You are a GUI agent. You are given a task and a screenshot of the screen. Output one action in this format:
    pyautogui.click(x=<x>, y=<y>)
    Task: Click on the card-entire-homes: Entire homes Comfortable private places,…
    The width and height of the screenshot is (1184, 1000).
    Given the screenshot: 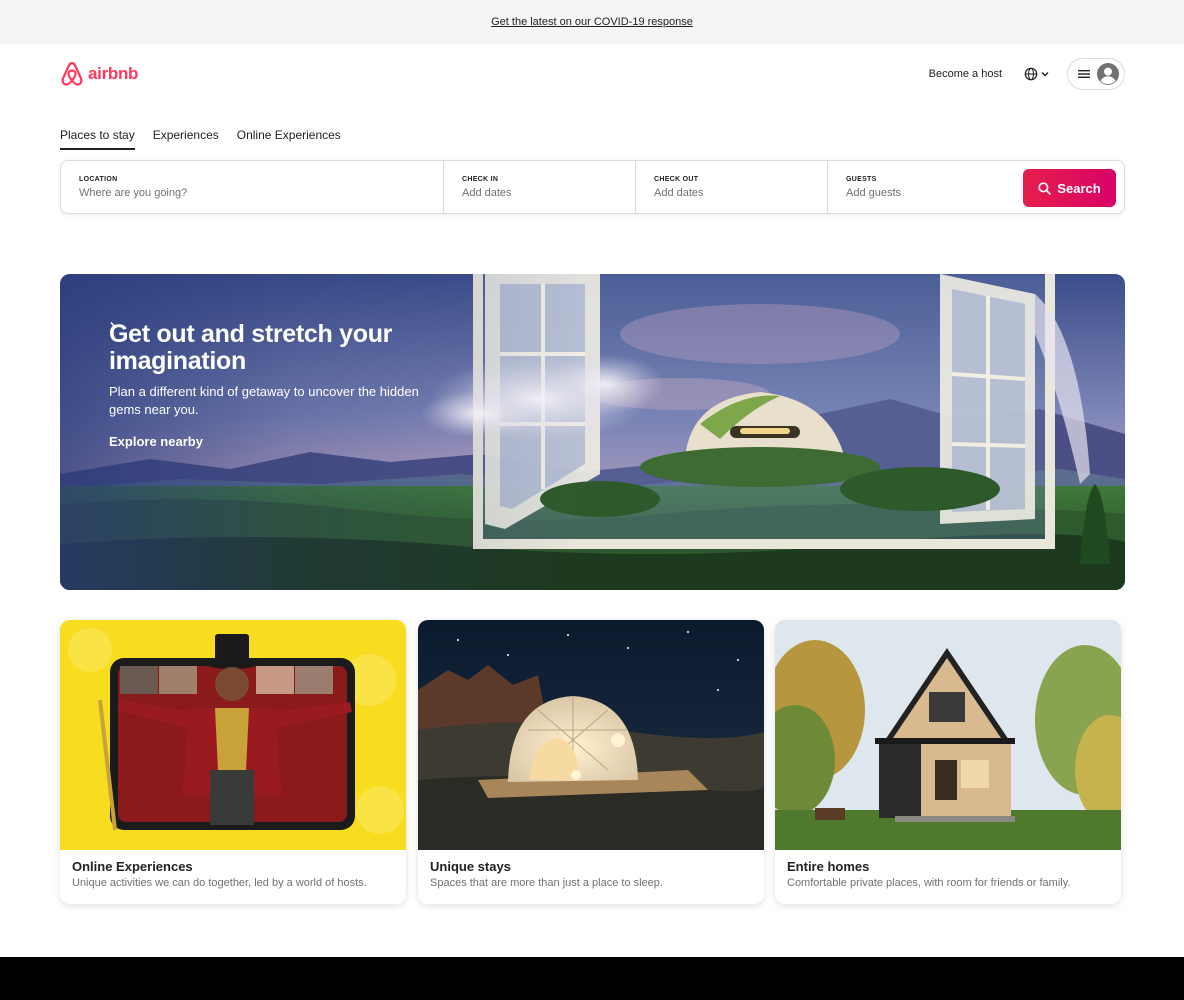 What is the action you would take?
    pyautogui.click(x=948, y=762)
    